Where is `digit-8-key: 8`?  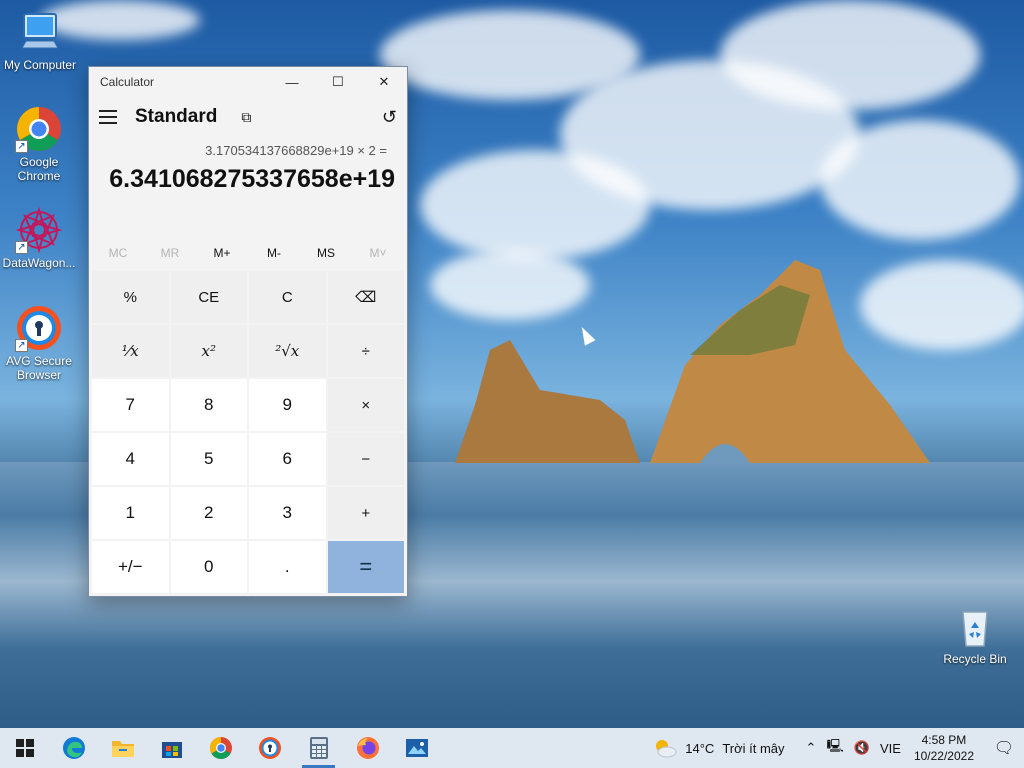
digit-8-key: 8 is located at coordinates (208, 405).